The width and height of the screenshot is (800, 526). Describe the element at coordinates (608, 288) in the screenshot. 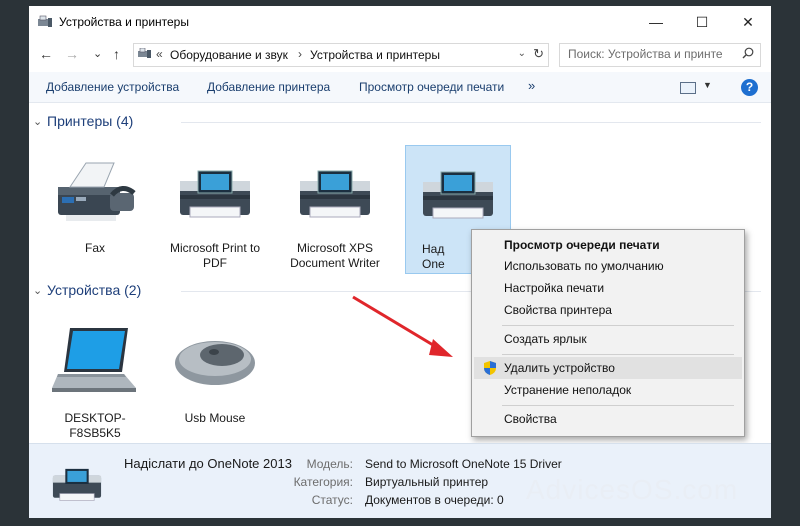

I see `menu-item-printing-preferences: Настройка печати` at that location.